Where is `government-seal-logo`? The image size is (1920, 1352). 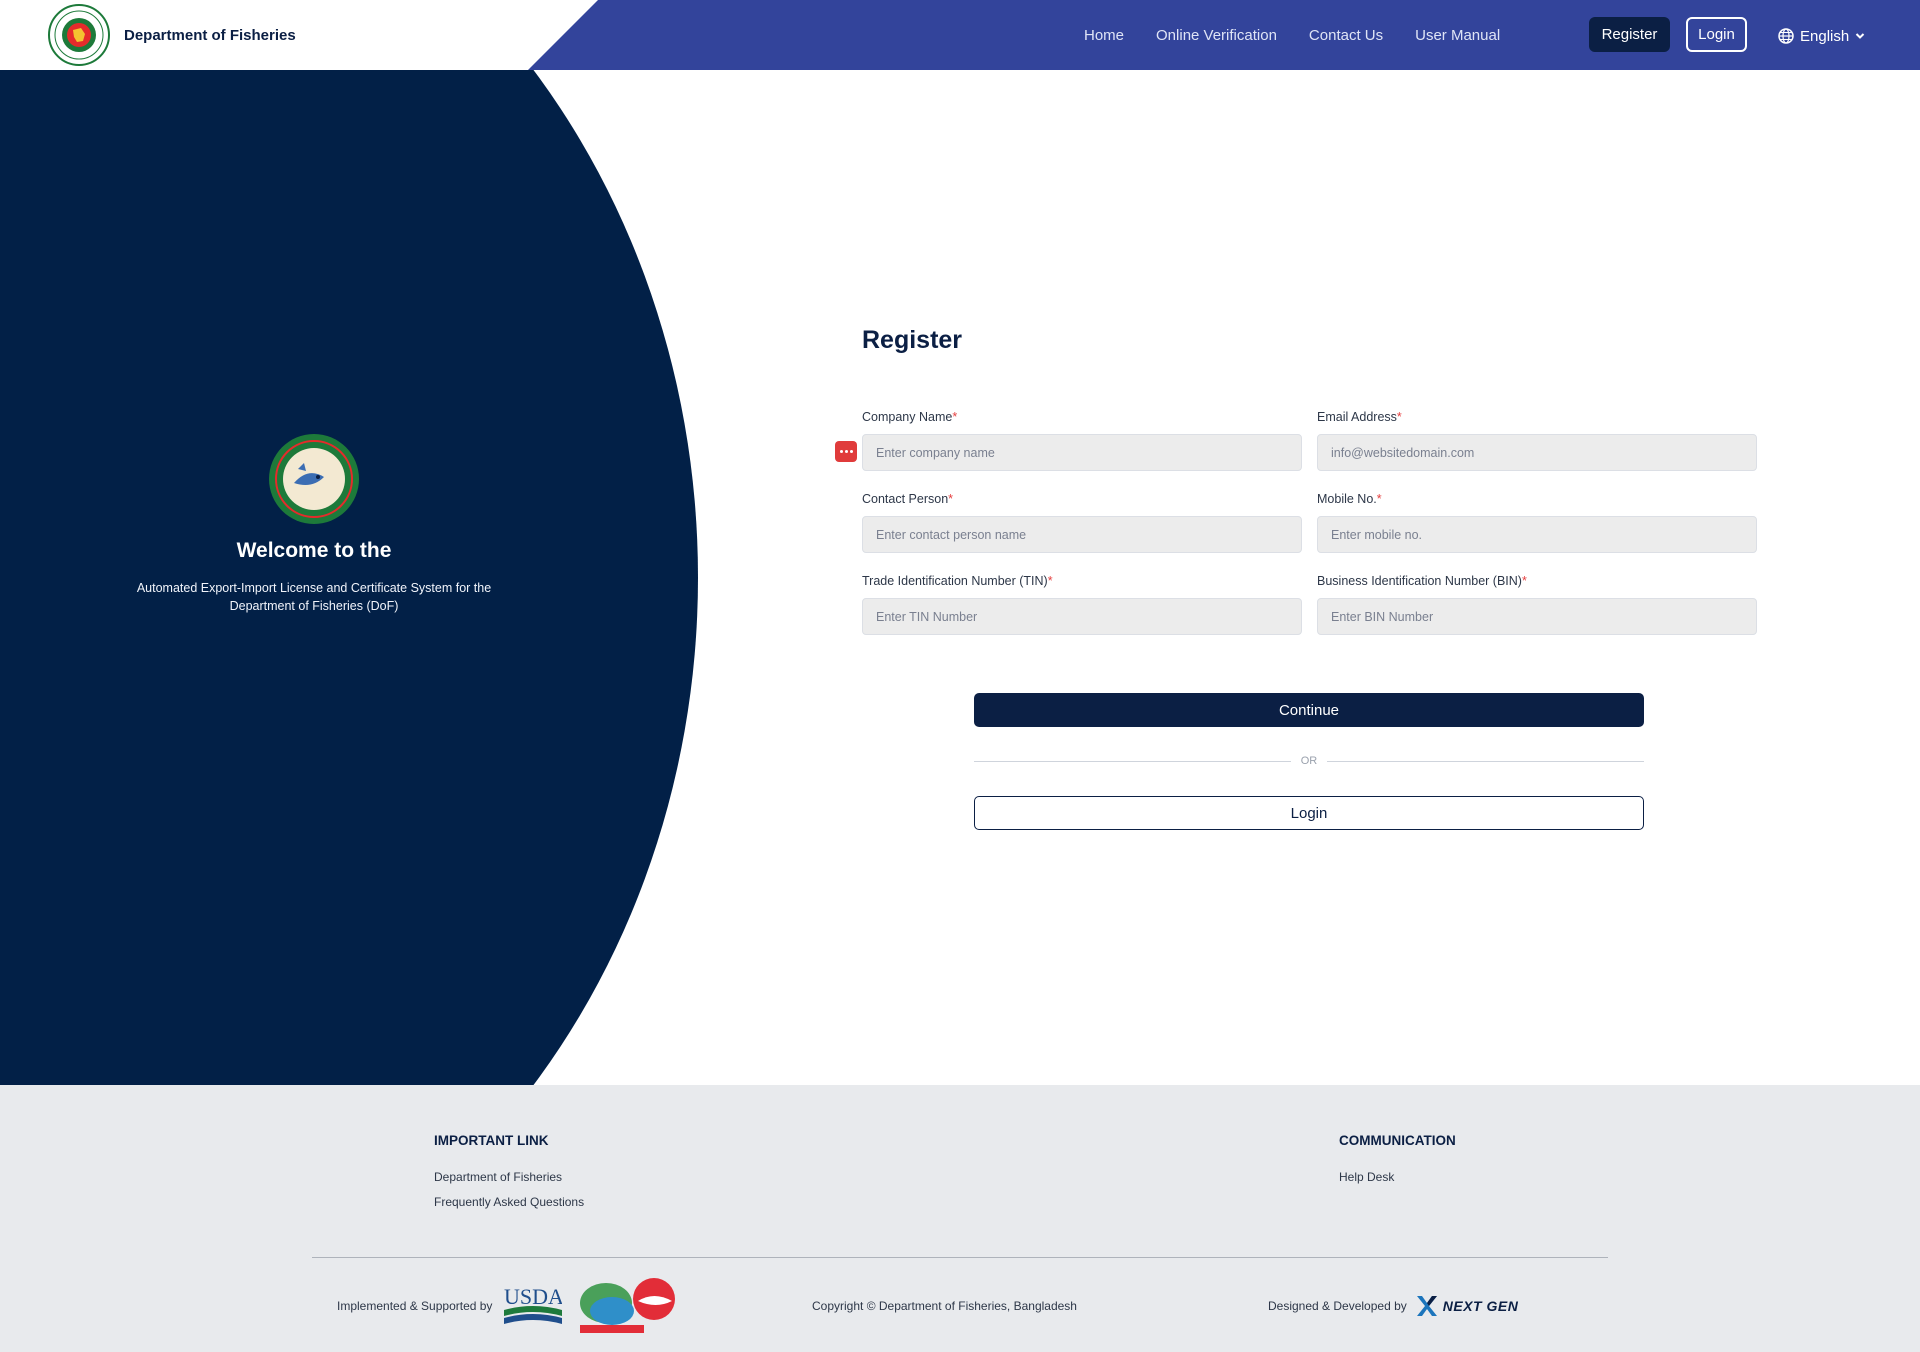 government-seal-logo is located at coordinates (79, 35).